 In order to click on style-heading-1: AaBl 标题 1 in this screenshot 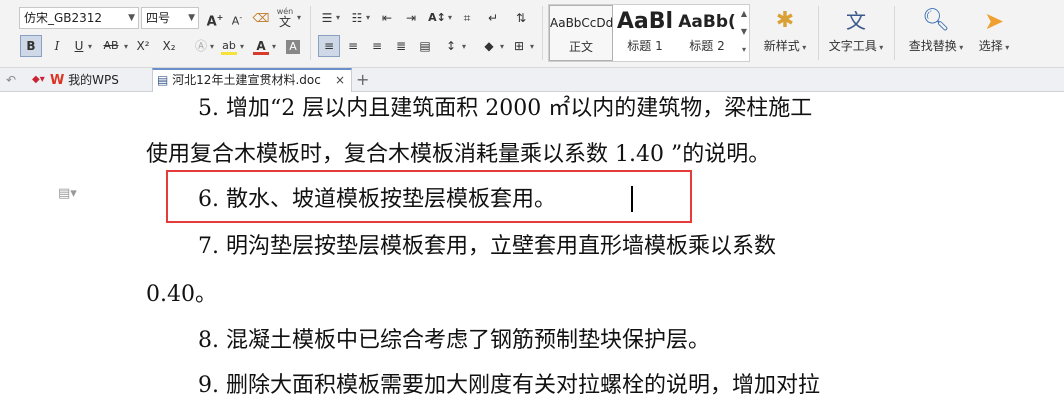, I will do `click(645, 33)`.